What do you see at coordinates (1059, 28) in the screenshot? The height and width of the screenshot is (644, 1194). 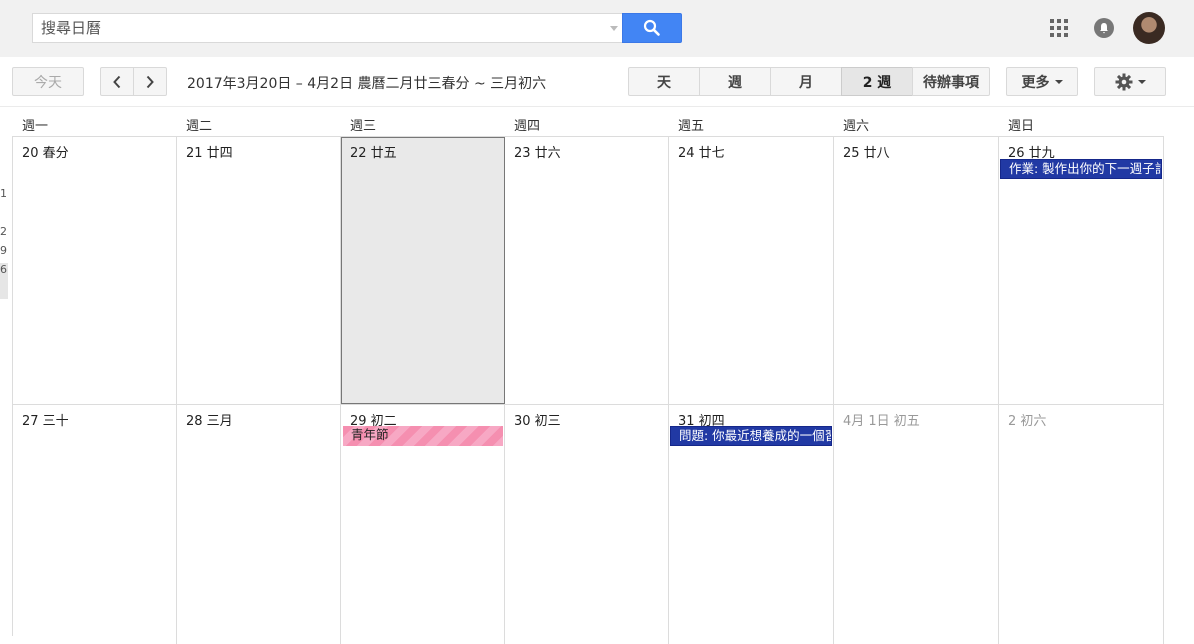 I see `apps-grid-icon` at bounding box center [1059, 28].